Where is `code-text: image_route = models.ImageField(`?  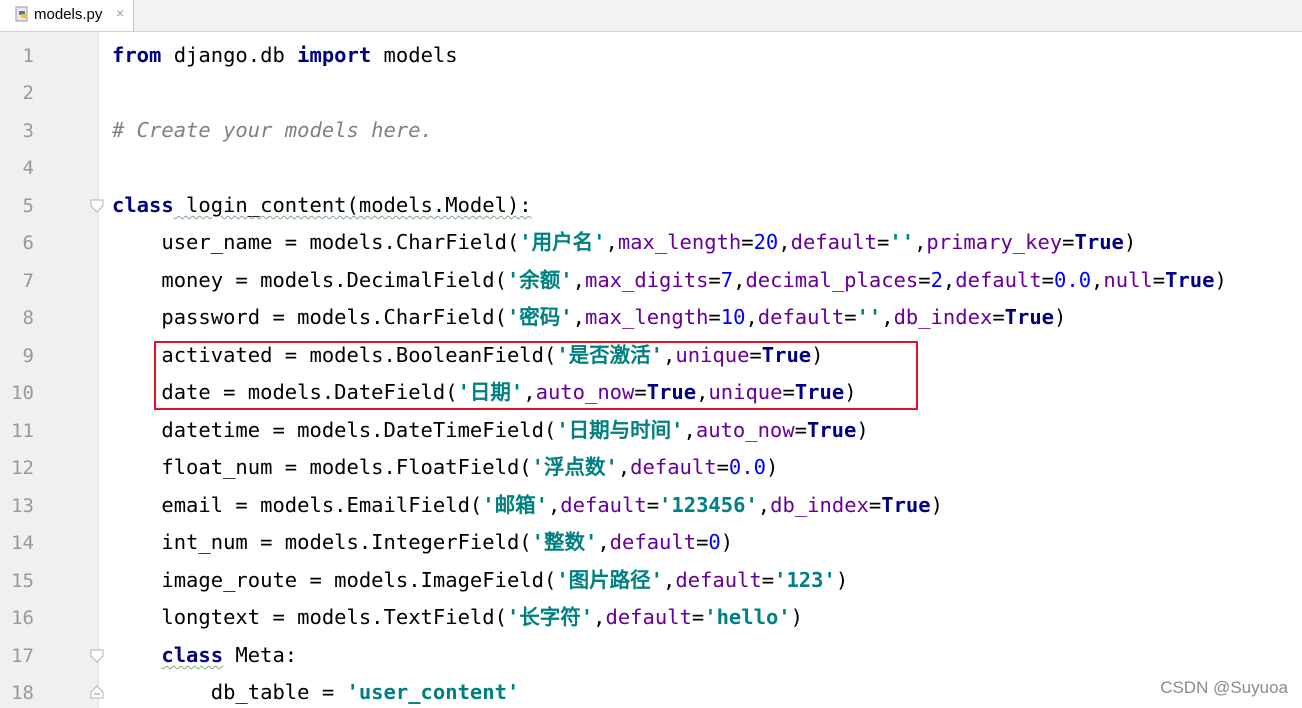 code-text: image_route = models.ImageField( is located at coordinates (334, 580).